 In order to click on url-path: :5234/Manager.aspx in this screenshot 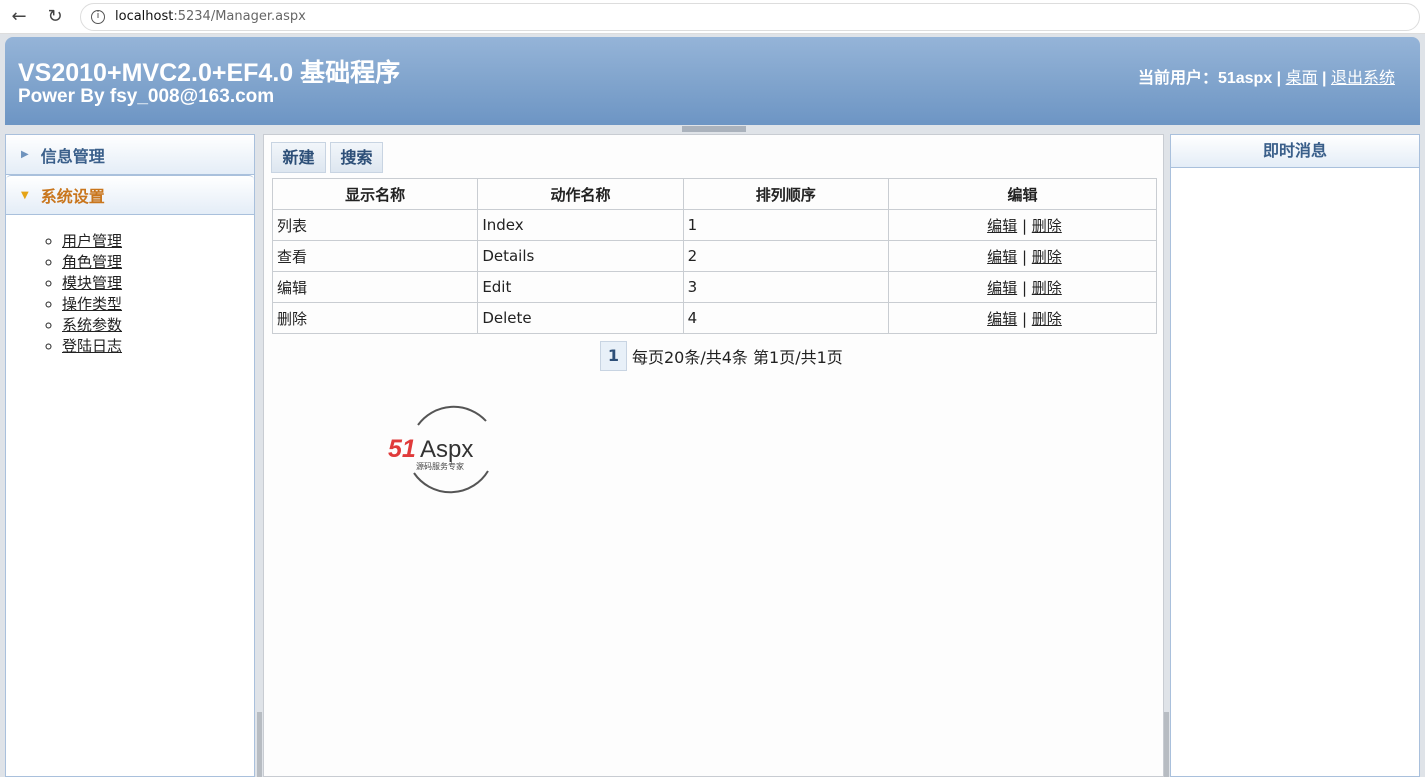, I will do `click(239, 16)`.